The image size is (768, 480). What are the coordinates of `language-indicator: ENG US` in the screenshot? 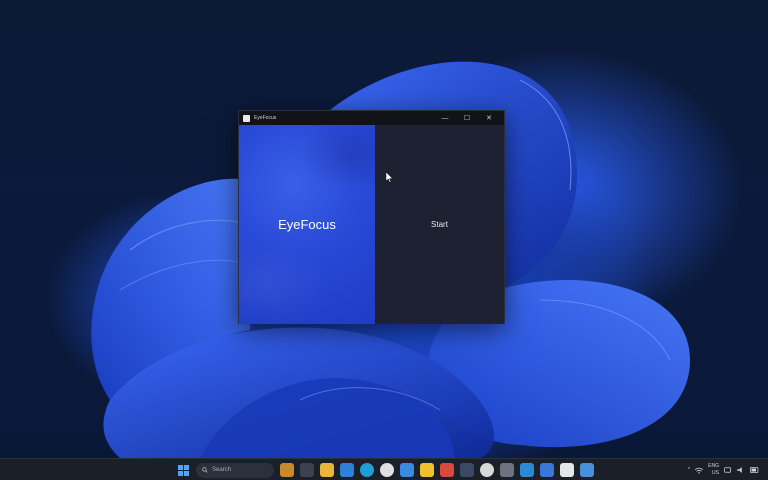 It's located at (713, 470).